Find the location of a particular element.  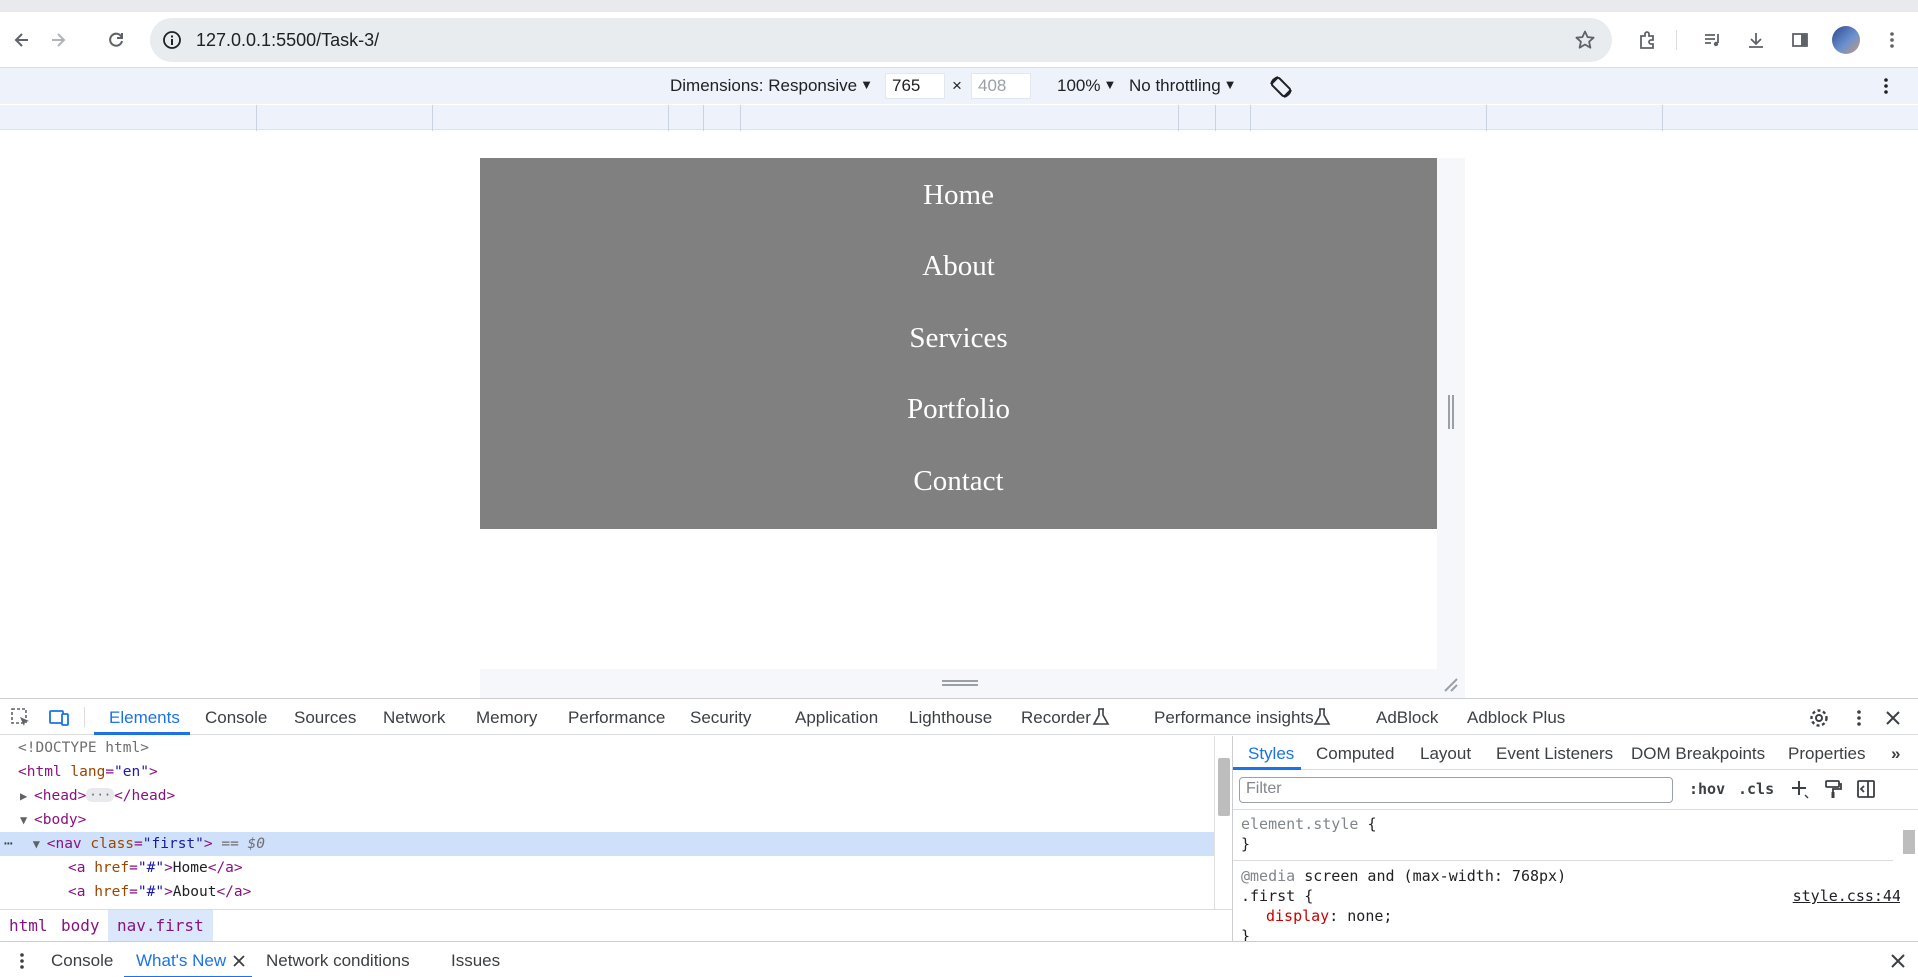

styles-filter-input: Filter is located at coordinates (1456, 790).